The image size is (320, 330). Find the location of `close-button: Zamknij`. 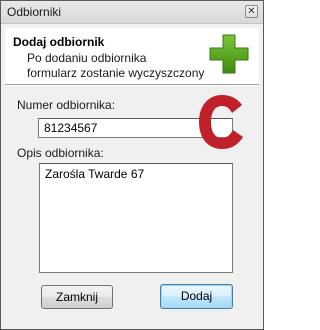

close-button: Zamknij is located at coordinates (77, 297).